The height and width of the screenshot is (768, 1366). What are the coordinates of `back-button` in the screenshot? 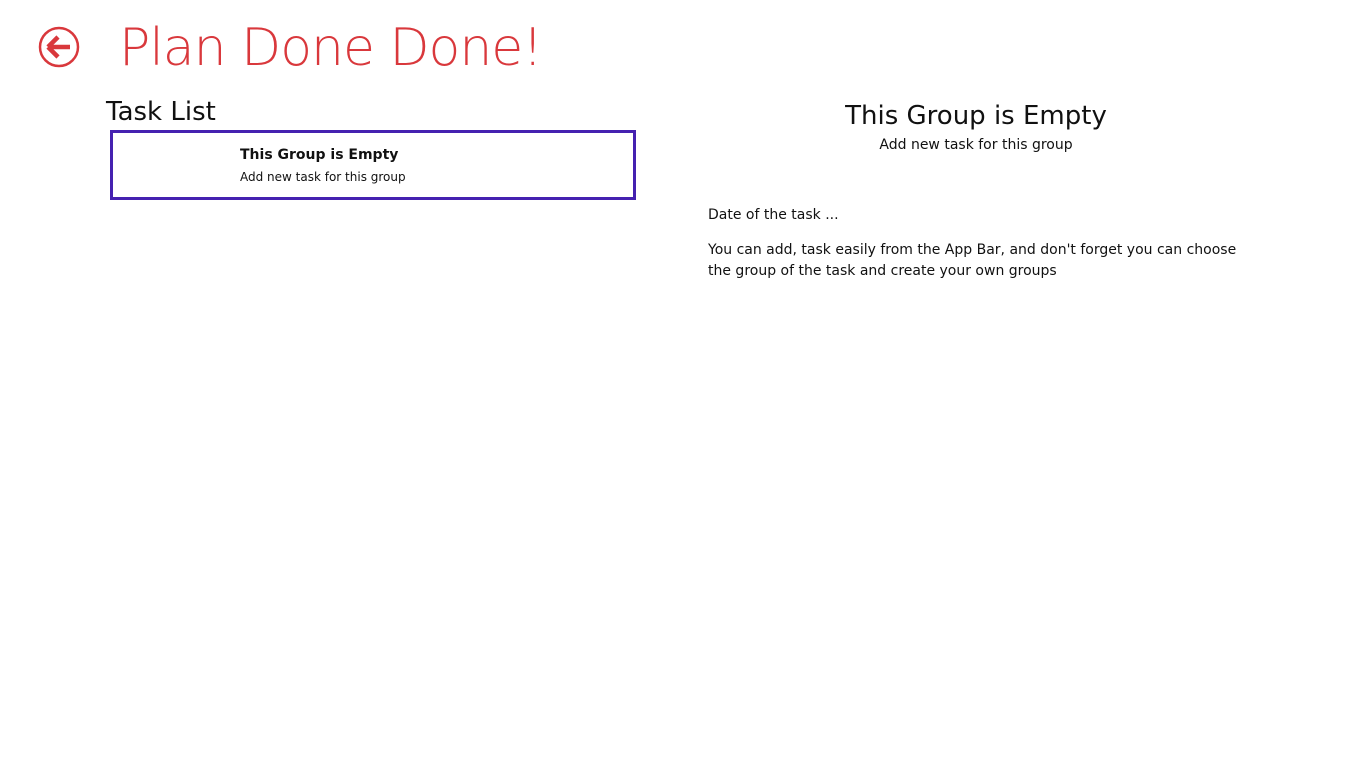 It's located at (59, 47).